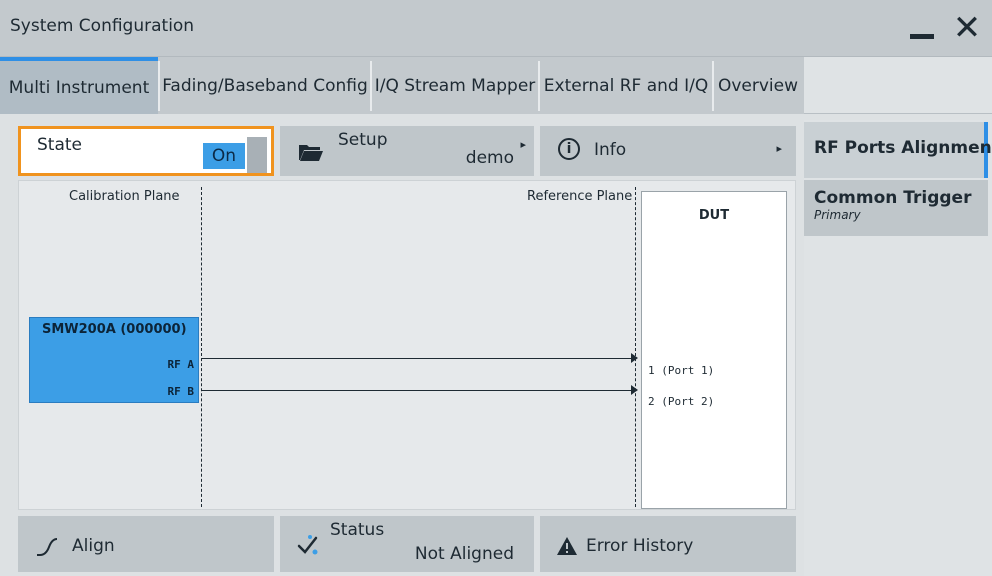 The image size is (992, 576). I want to click on align-icon, so click(47, 547).